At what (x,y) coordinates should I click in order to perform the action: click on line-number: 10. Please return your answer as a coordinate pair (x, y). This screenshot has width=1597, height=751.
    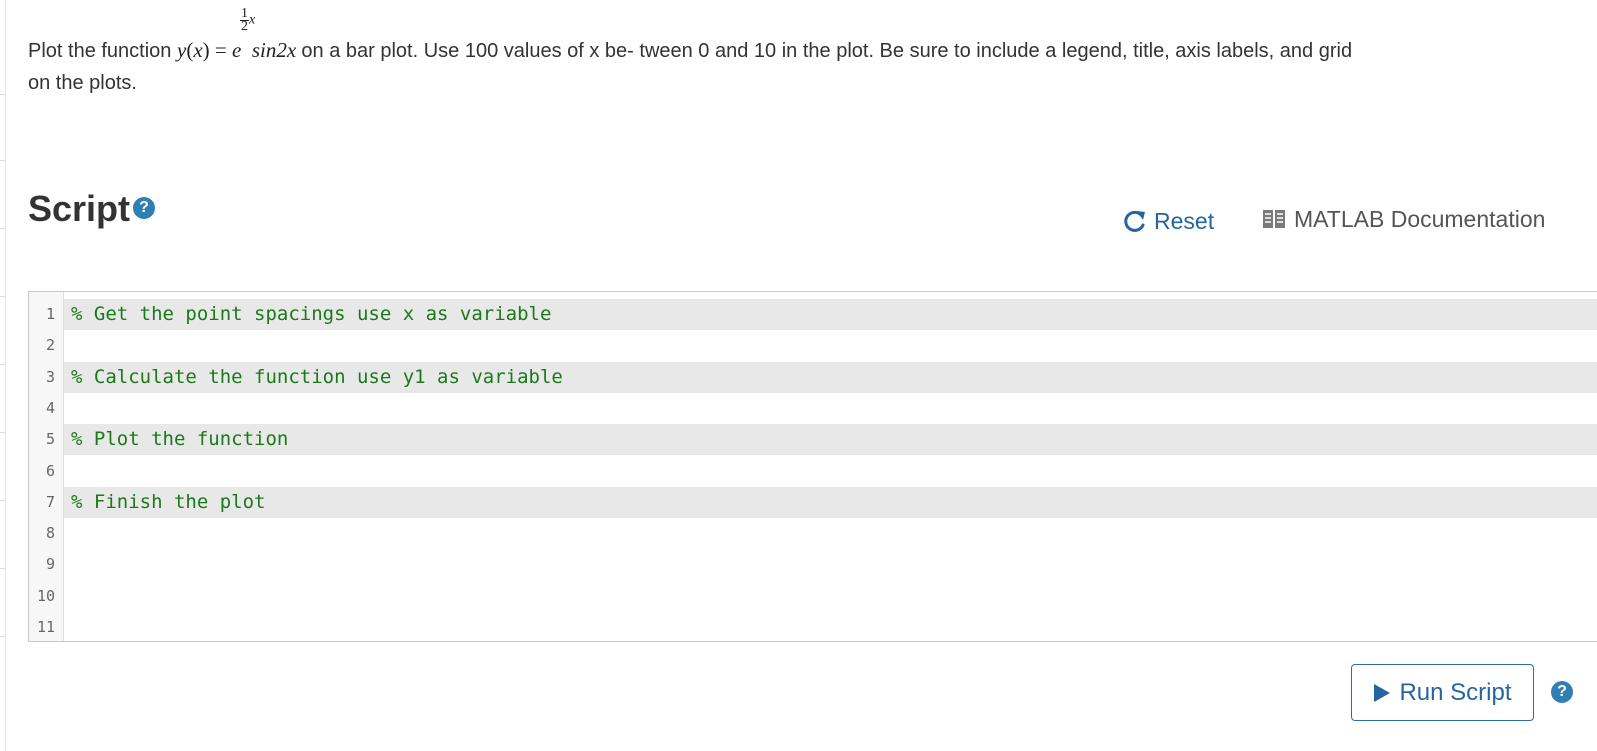
    Looking at the image, I should click on (45, 595).